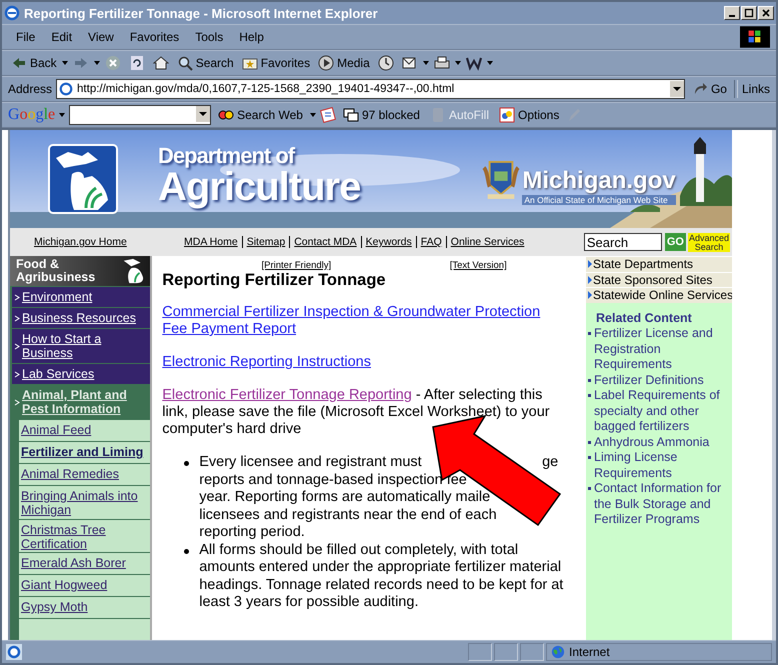 This screenshot has width=778, height=665. What do you see at coordinates (84, 585) in the screenshot?
I see `nav-submenu-item: Giant Hogweed` at bounding box center [84, 585].